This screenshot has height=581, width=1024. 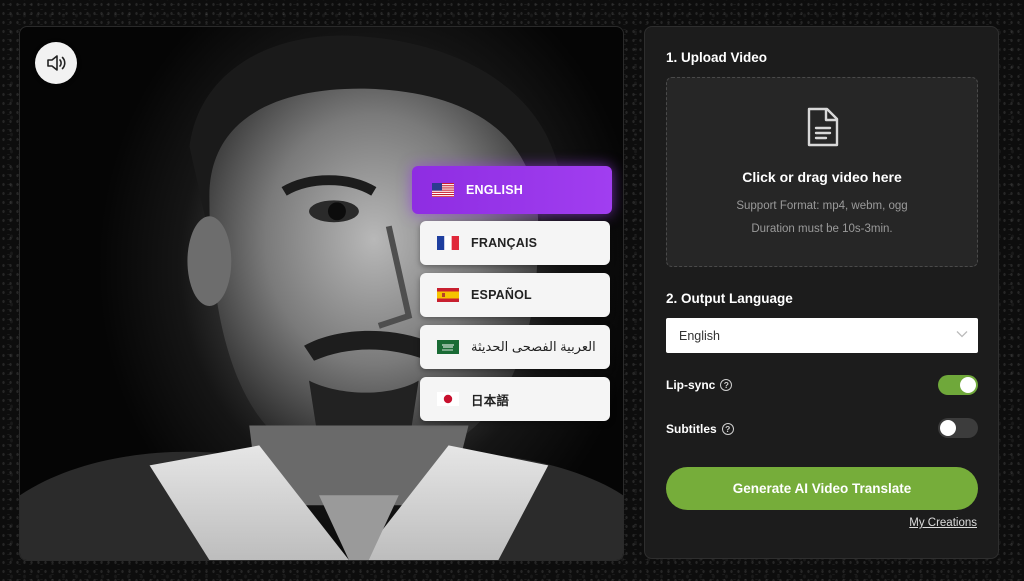 What do you see at coordinates (943, 523) in the screenshot?
I see `my-creations-link: My Creations` at bounding box center [943, 523].